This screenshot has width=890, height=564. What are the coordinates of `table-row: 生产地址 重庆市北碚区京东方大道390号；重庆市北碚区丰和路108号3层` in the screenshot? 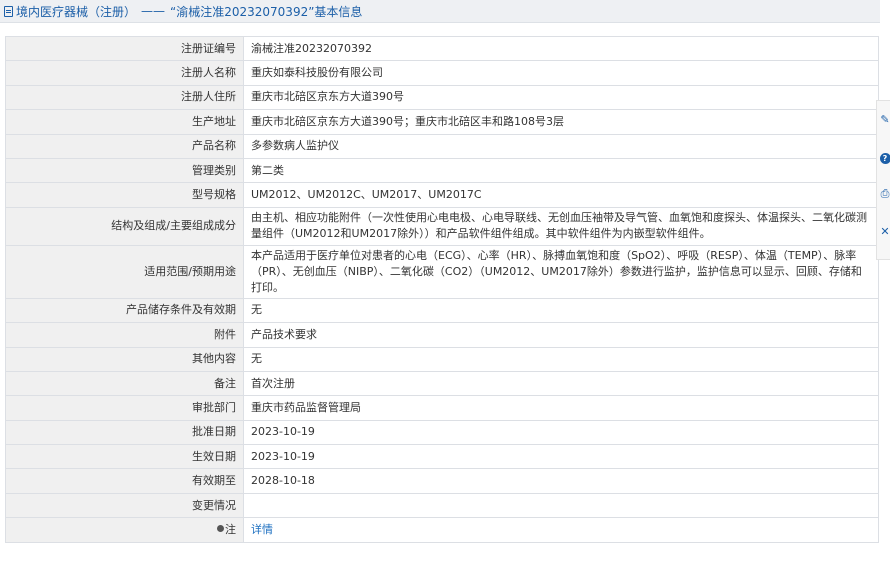 It's located at (442, 122).